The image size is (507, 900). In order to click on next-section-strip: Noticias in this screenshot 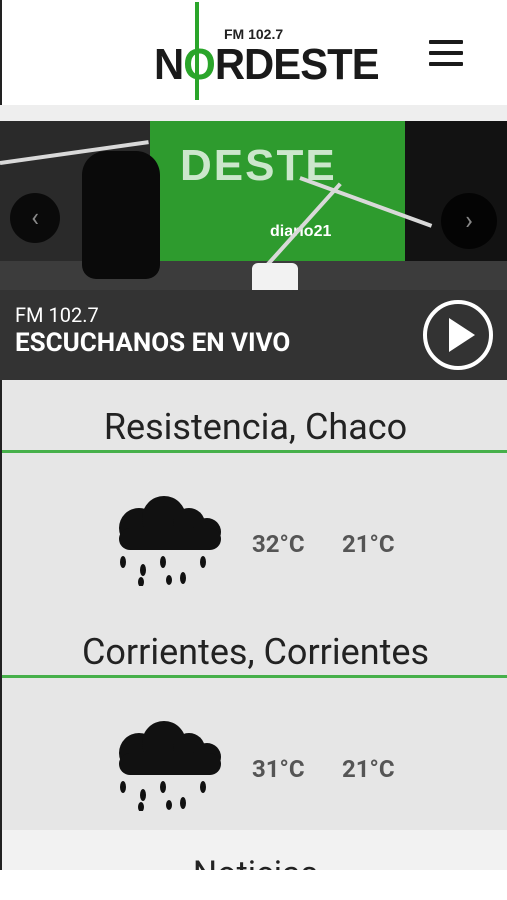, I will do `click(253, 850)`.